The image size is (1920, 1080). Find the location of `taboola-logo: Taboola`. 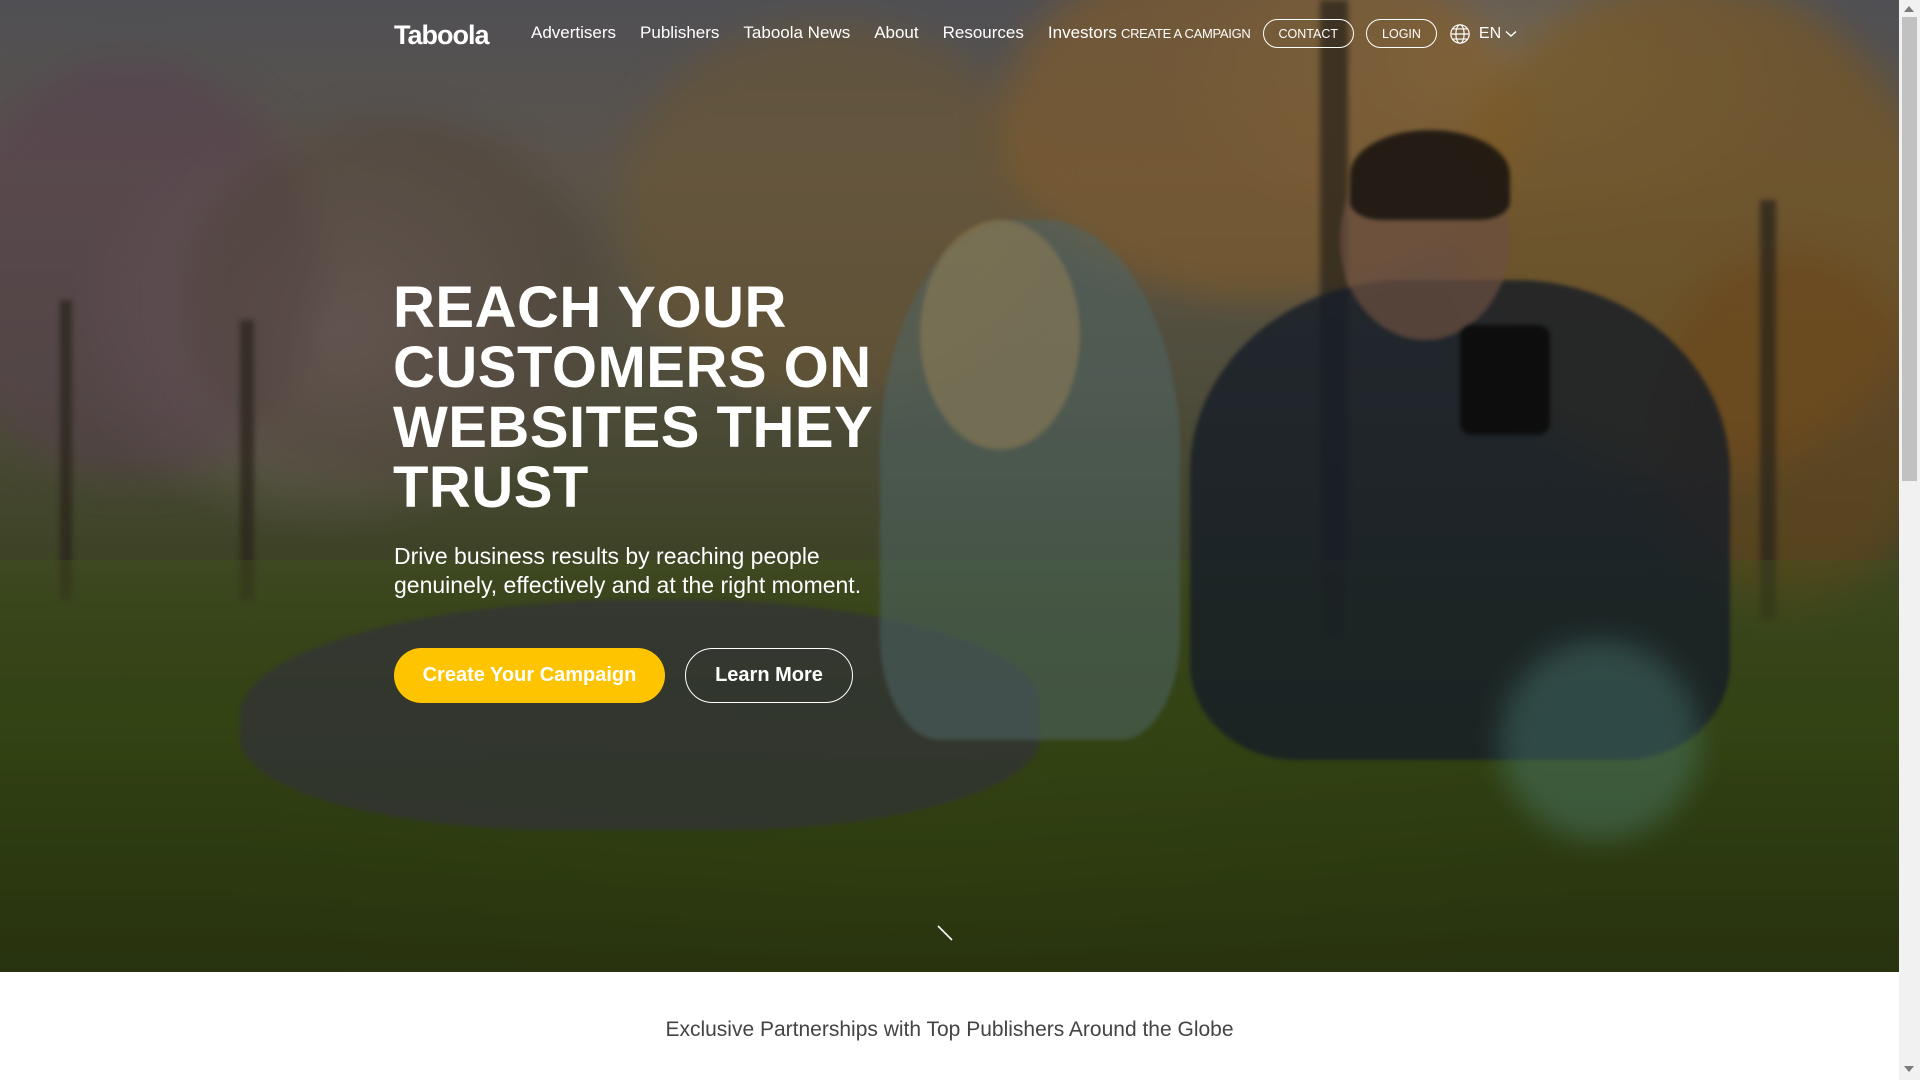

taboola-logo: Taboola is located at coordinates (442, 35).